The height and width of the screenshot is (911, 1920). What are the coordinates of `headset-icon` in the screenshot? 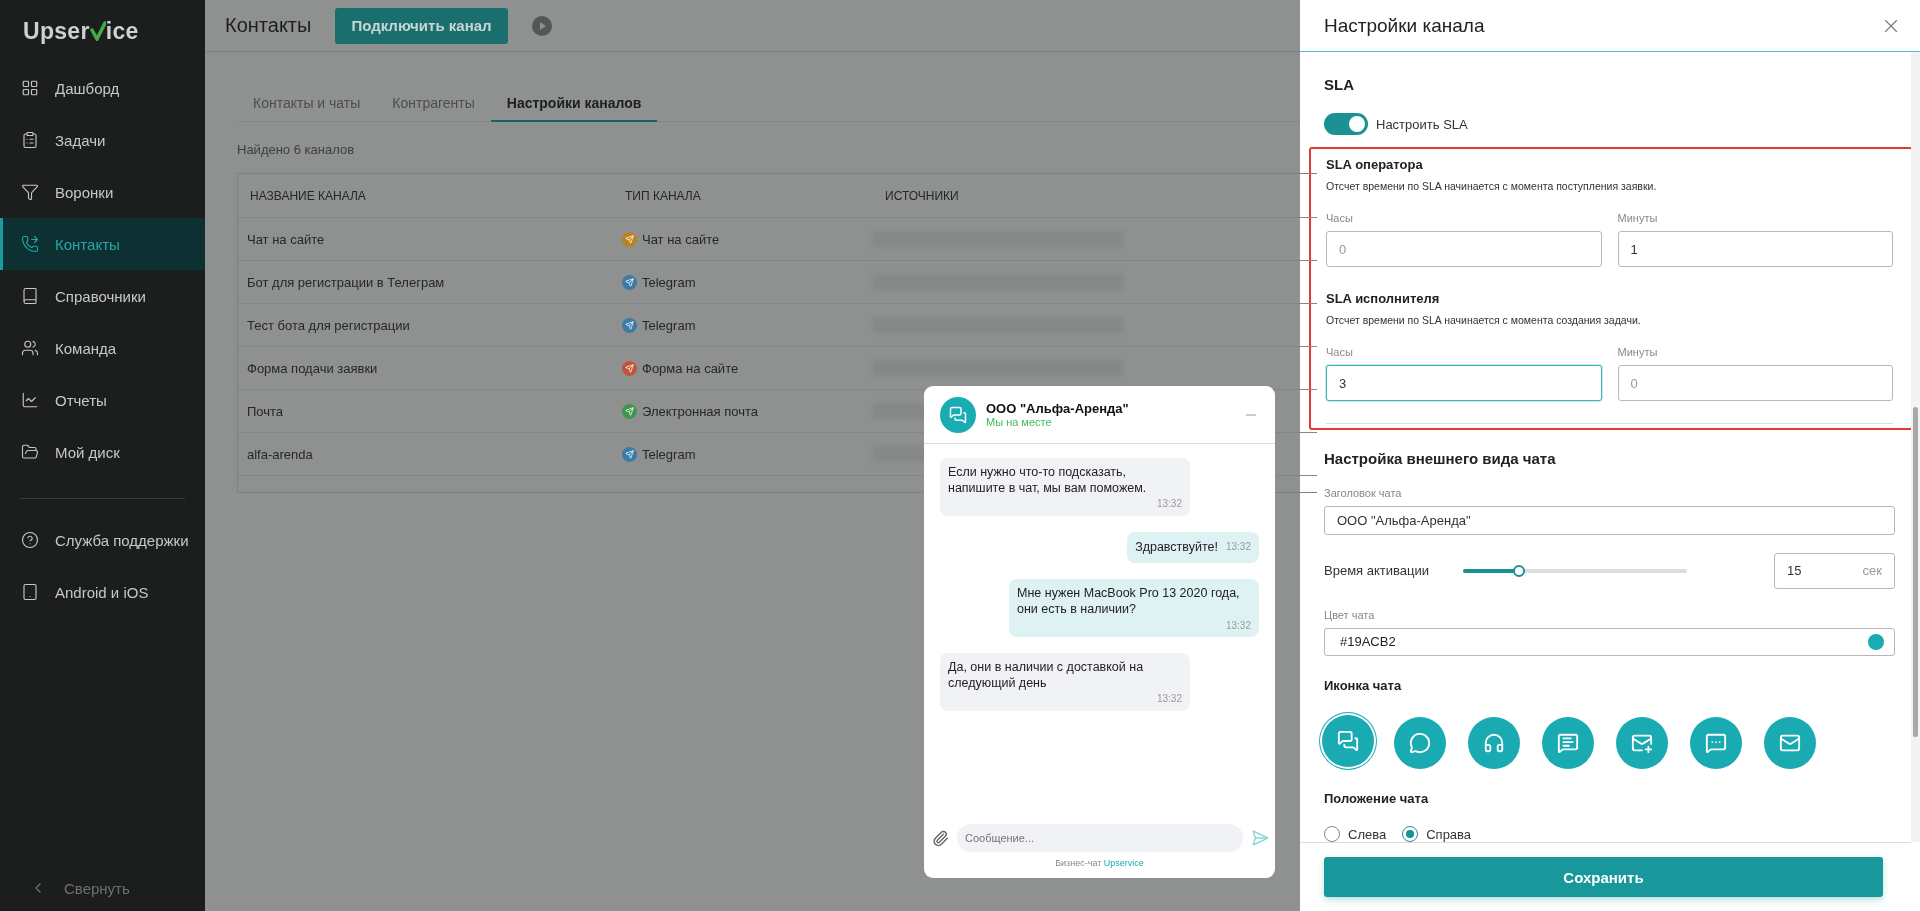 It's located at (1494, 743).